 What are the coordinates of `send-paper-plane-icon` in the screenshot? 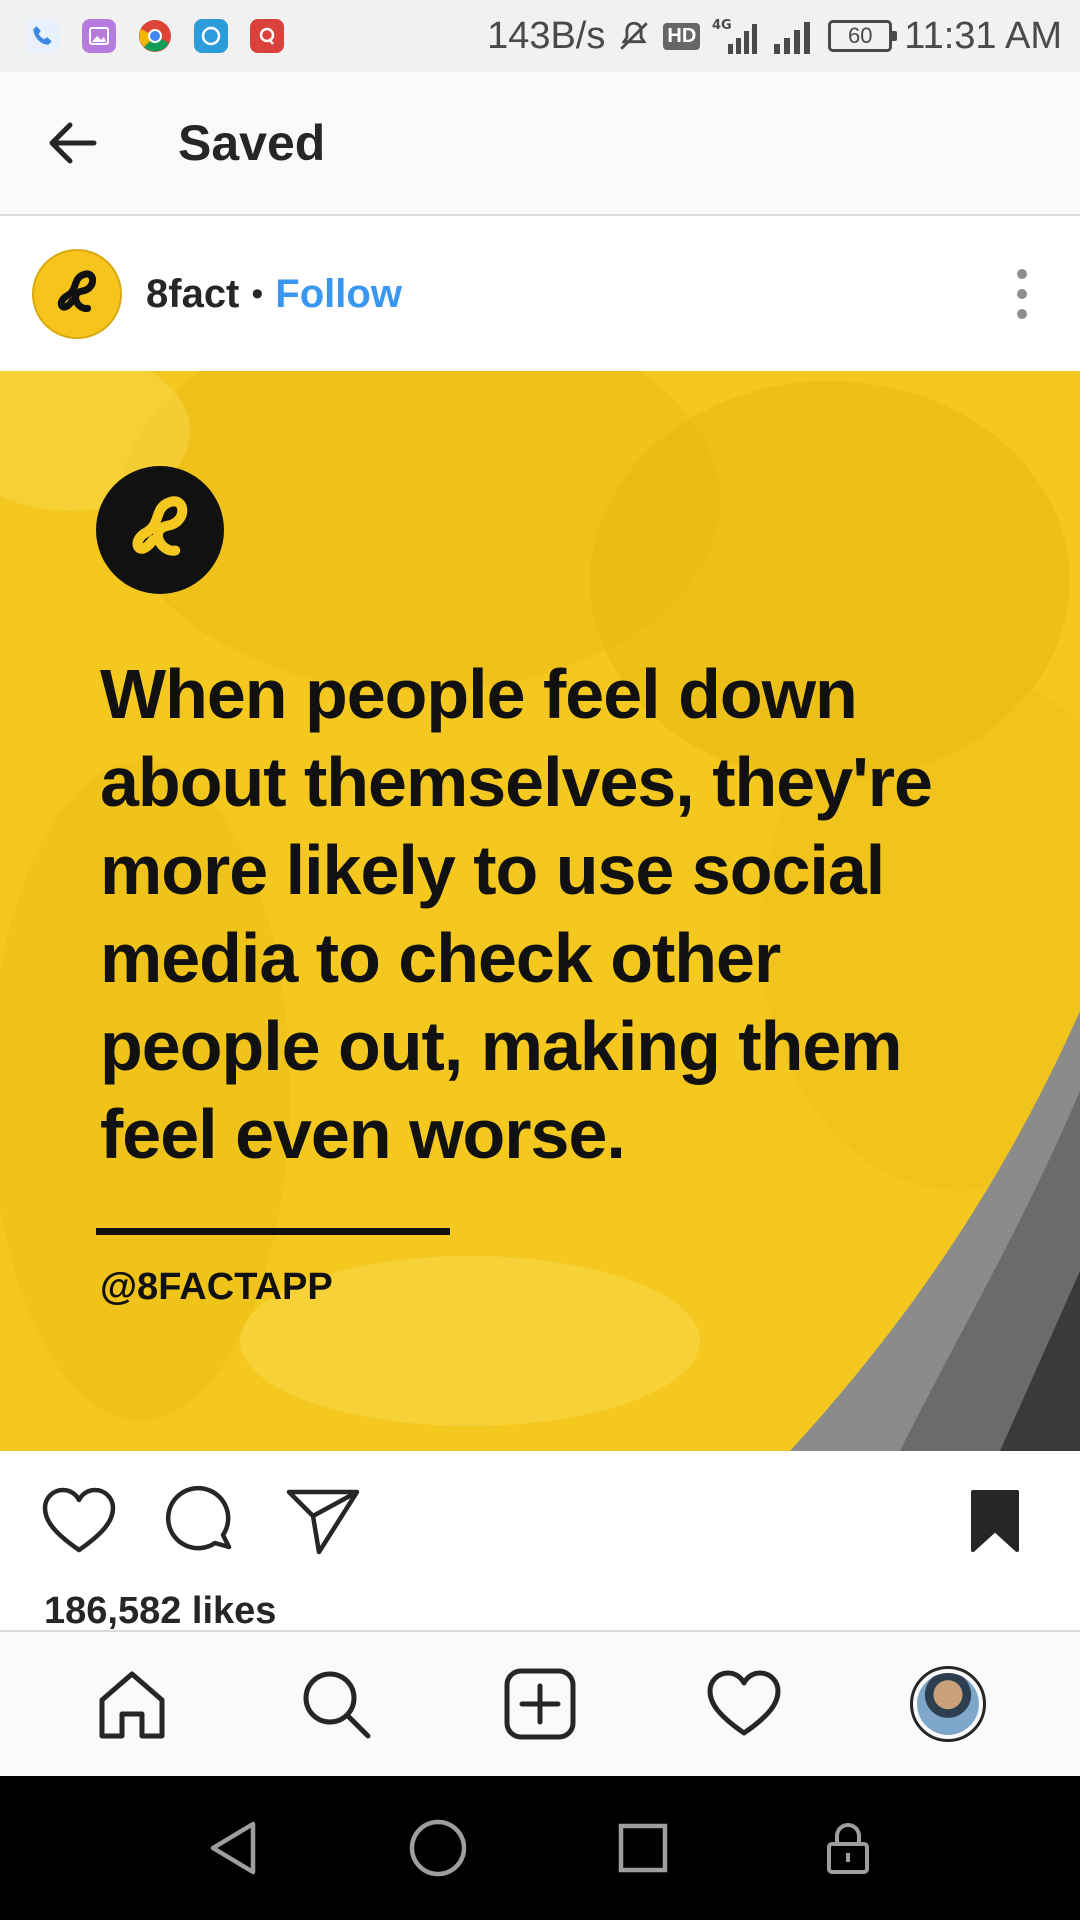 It's located at (323, 1522).